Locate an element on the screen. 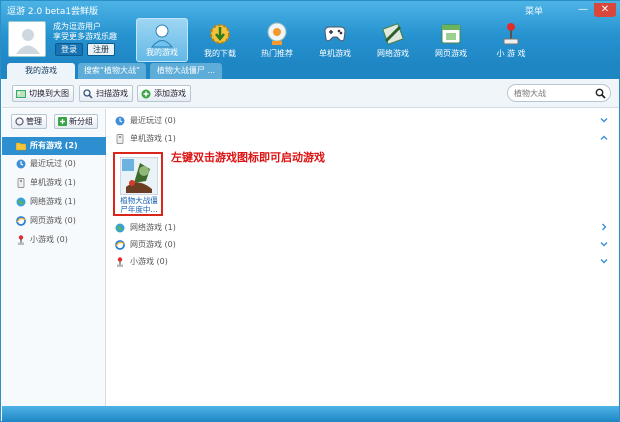  sidebar-item-all-games: 所有游戏 (2) is located at coordinates (54, 146).